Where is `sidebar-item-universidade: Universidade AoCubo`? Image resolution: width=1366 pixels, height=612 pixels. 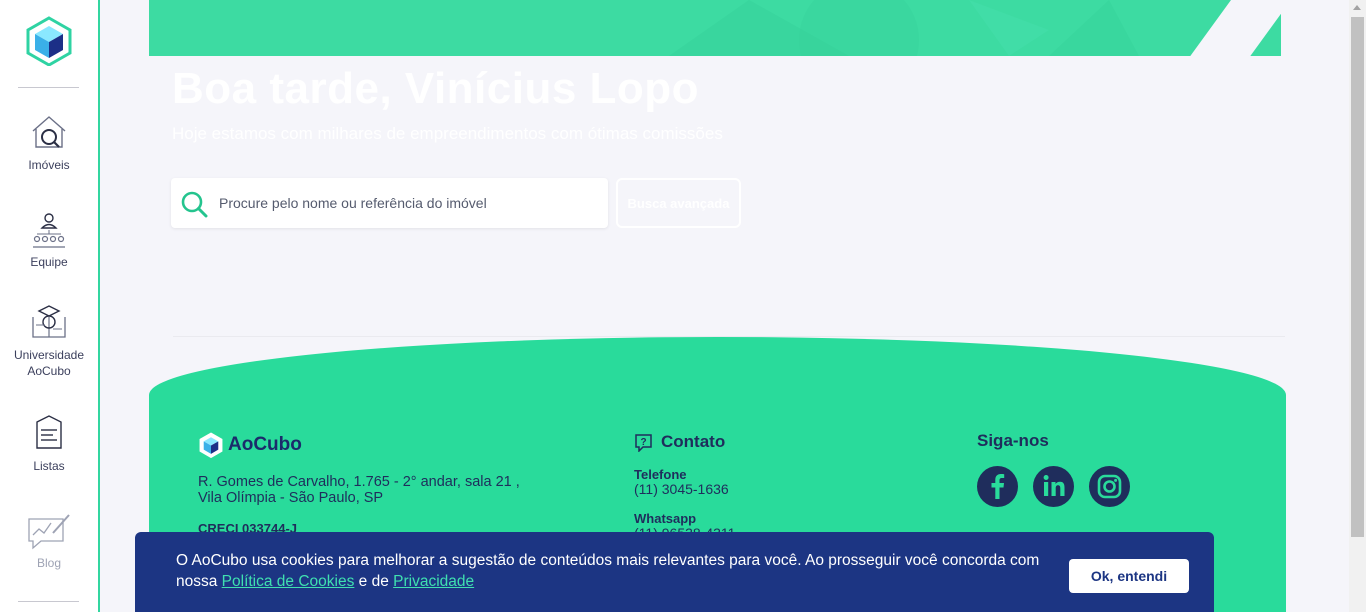
sidebar-item-universidade: Universidade AoCubo is located at coordinates (49, 341).